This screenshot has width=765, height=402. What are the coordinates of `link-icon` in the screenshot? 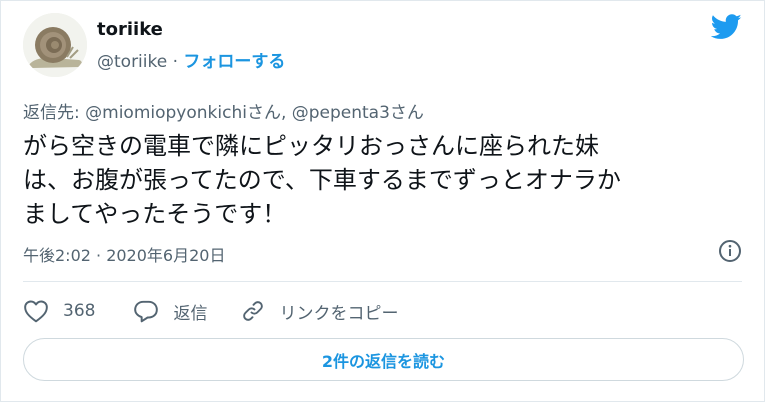 It's located at (253, 311).